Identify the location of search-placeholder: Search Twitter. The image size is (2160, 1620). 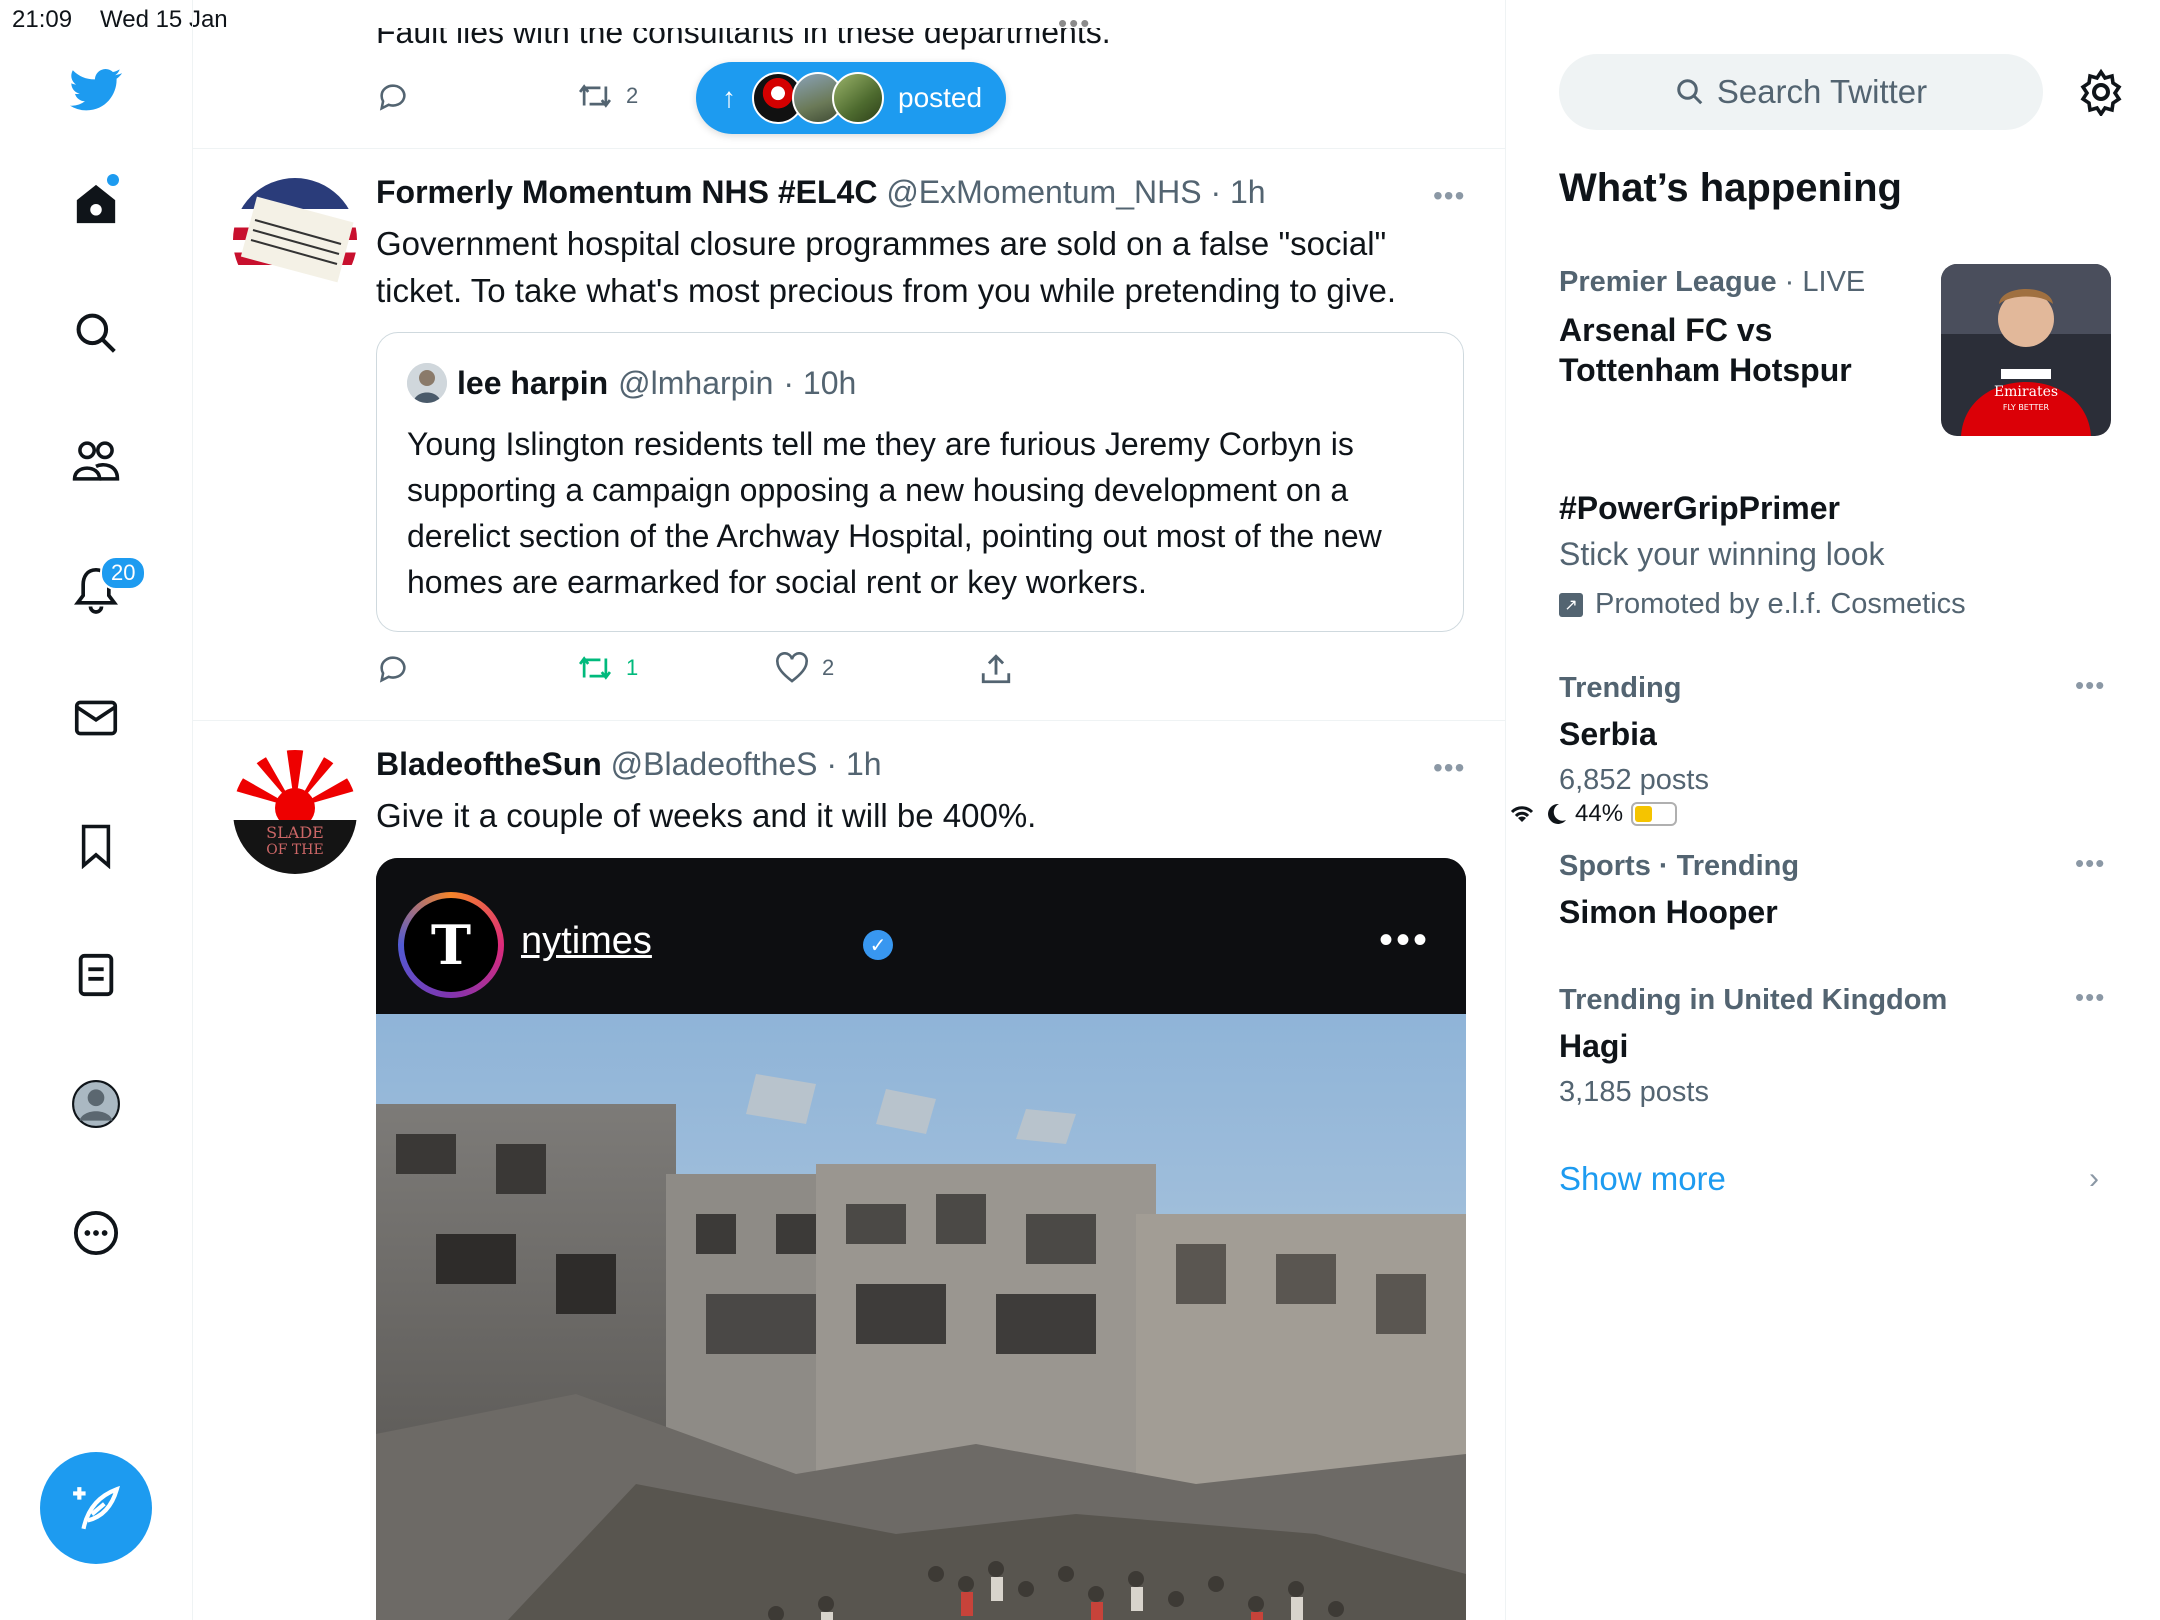
(1822, 91).